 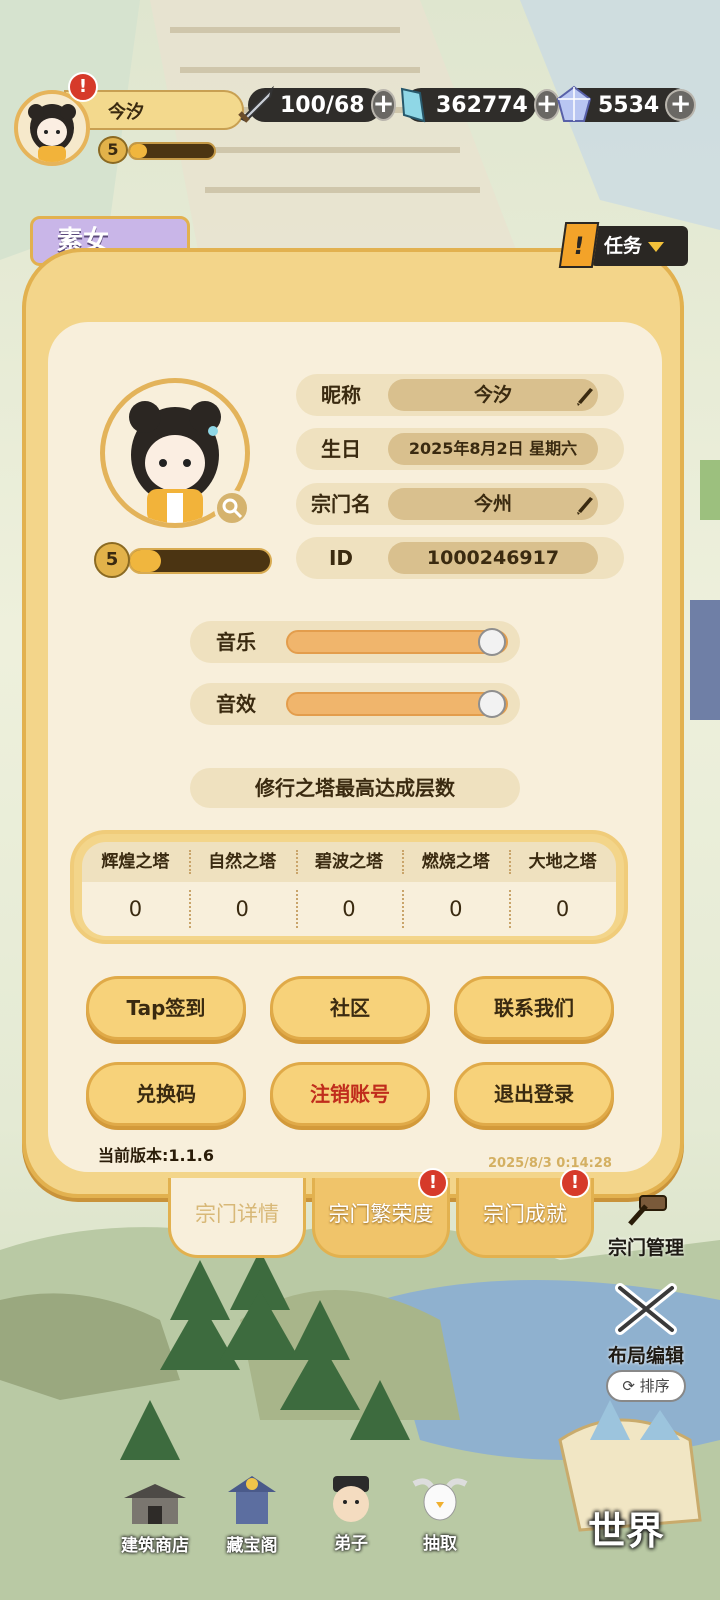 I want to click on task-label: 任务, so click(x=623, y=246).